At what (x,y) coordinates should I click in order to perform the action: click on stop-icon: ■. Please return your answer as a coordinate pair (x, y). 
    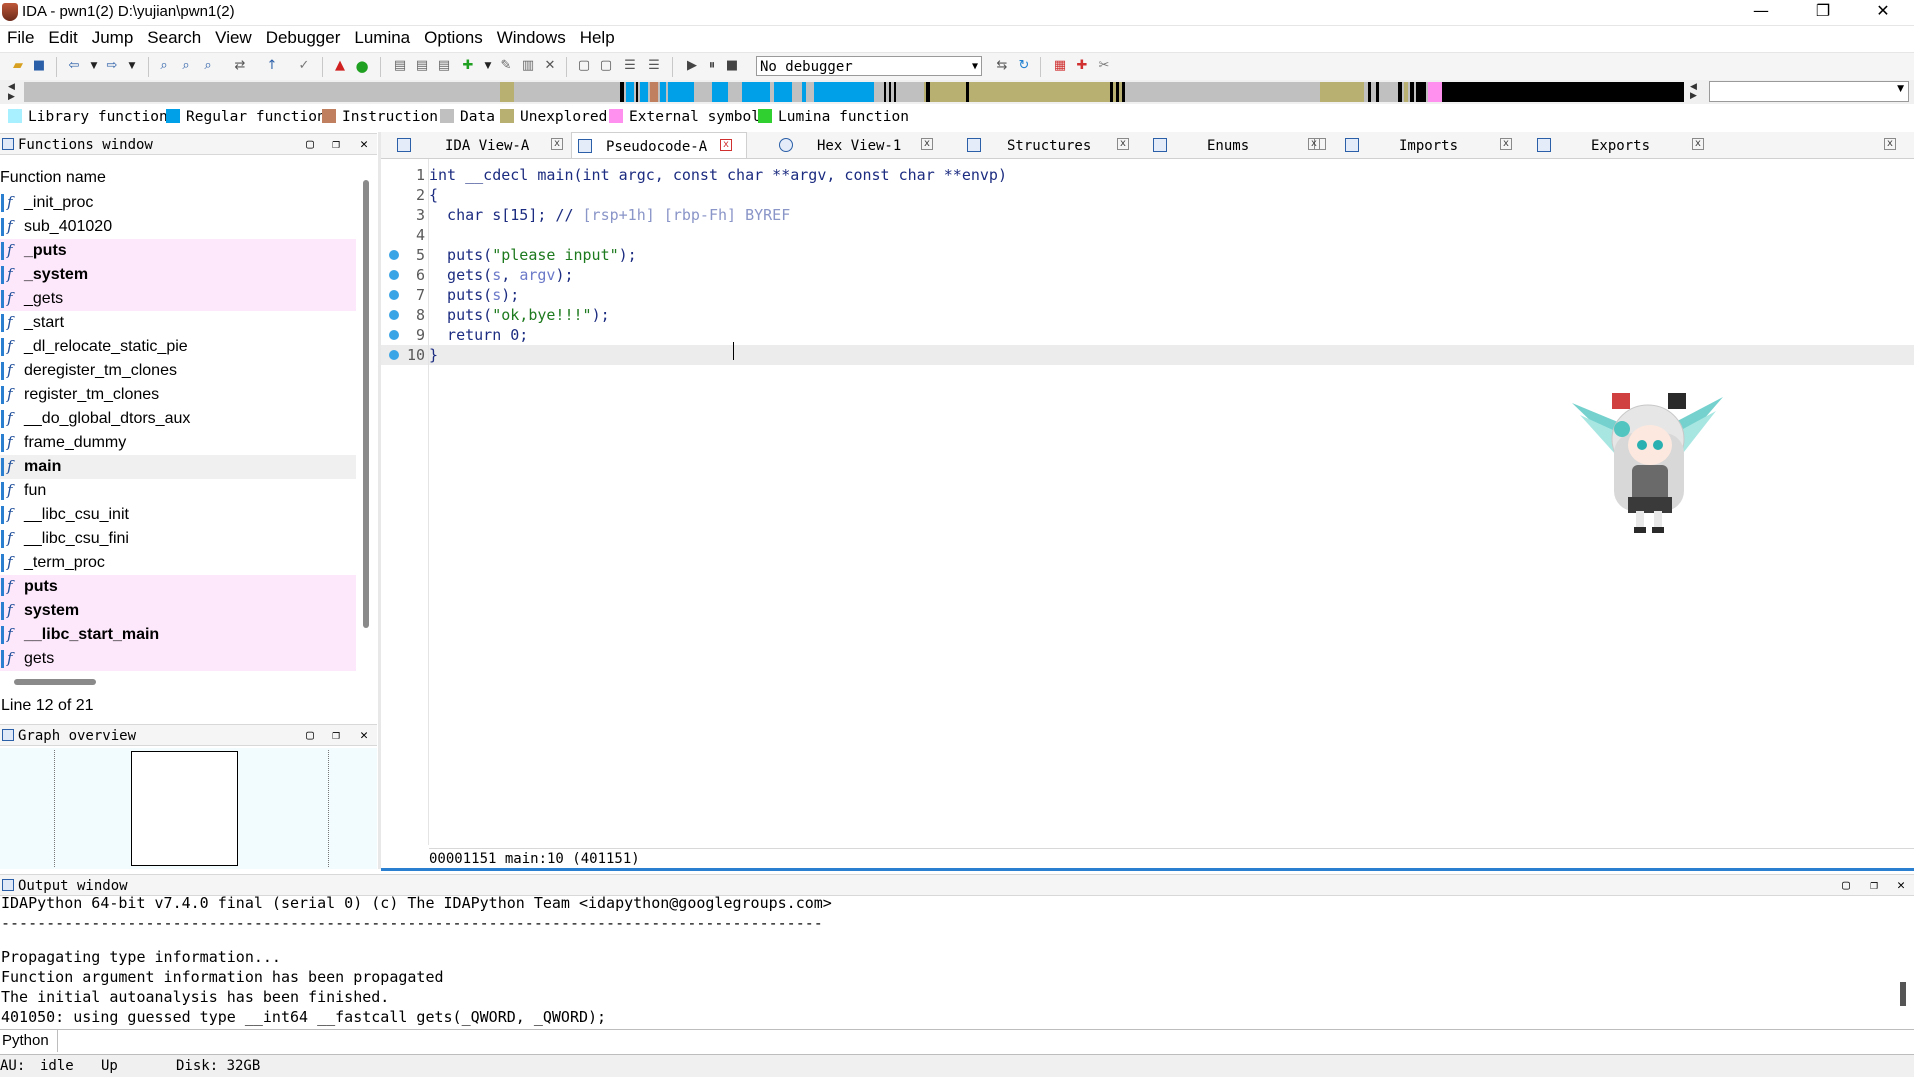
    Looking at the image, I should click on (732, 66).